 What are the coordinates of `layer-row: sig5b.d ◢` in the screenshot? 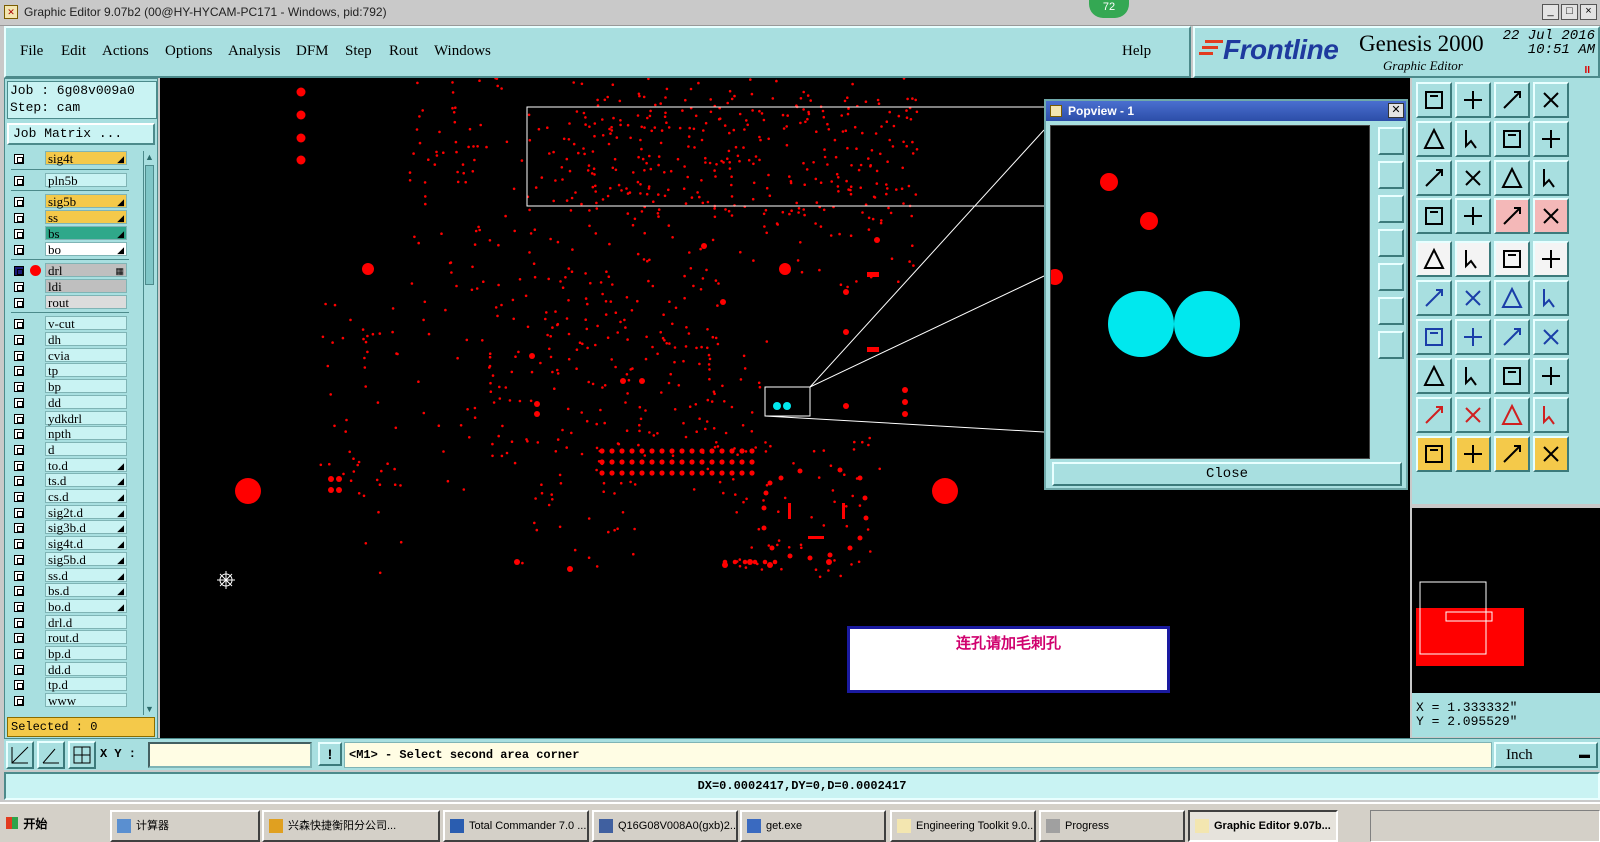 It's located at (75, 559).